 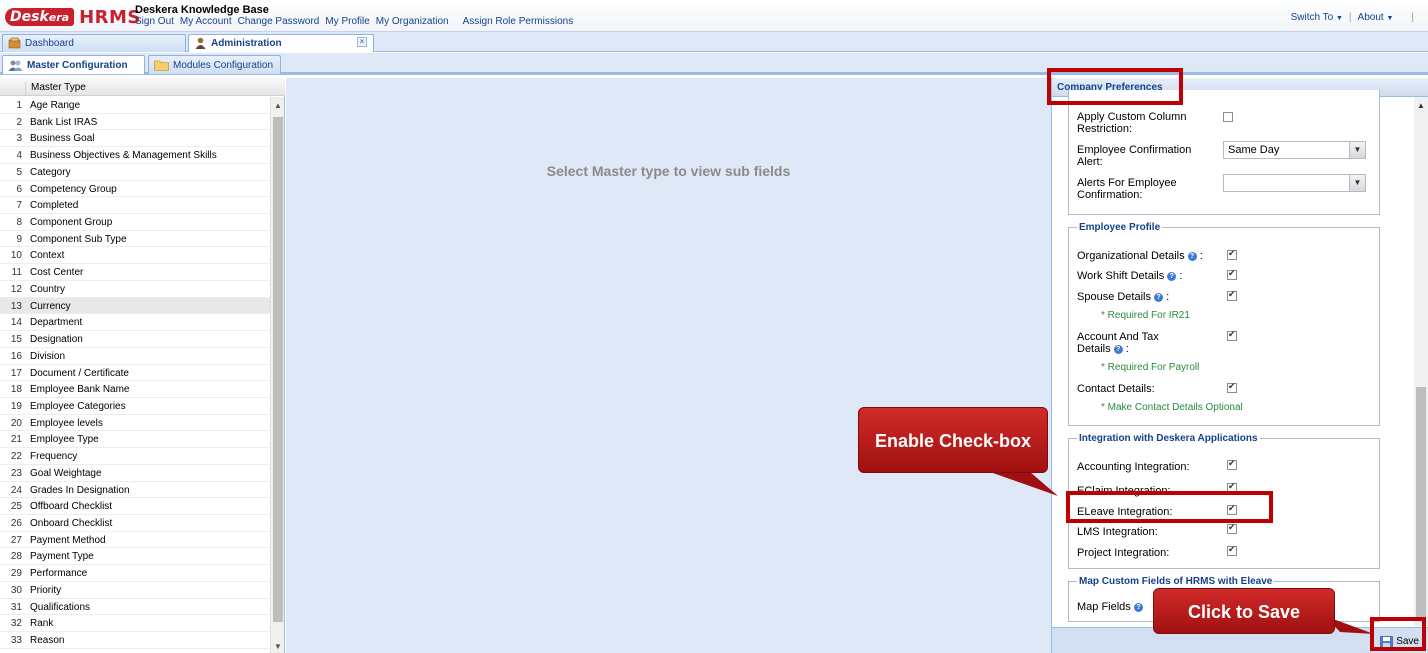 I want to click on table-row: 17 Document / Certificate, so click(x=135, y=373).